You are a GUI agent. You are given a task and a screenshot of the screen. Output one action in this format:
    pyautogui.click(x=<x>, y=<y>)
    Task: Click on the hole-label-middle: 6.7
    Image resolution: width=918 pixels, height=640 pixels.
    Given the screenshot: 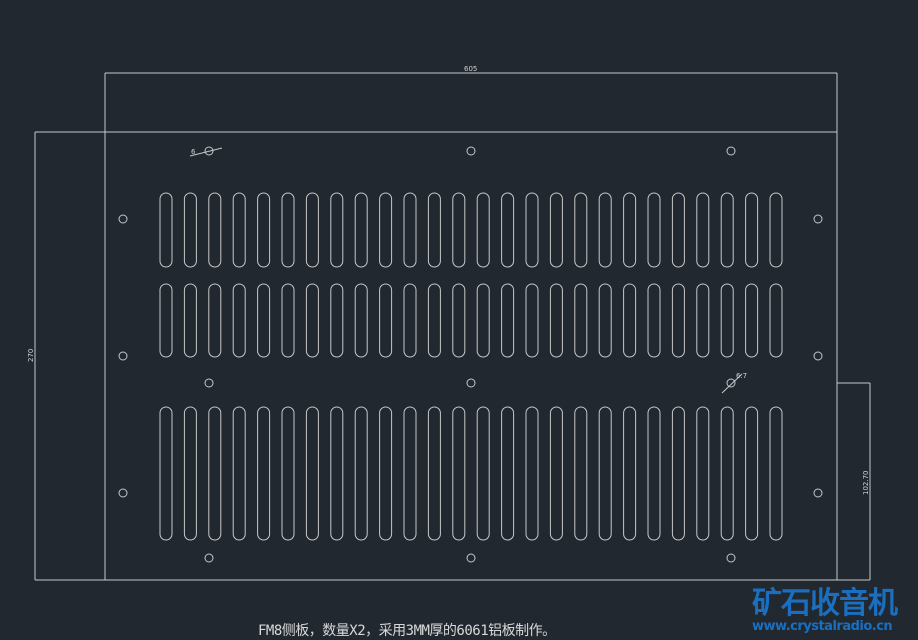 What is the action you would take?
    pyautogui.click(x=741, y=376)
    